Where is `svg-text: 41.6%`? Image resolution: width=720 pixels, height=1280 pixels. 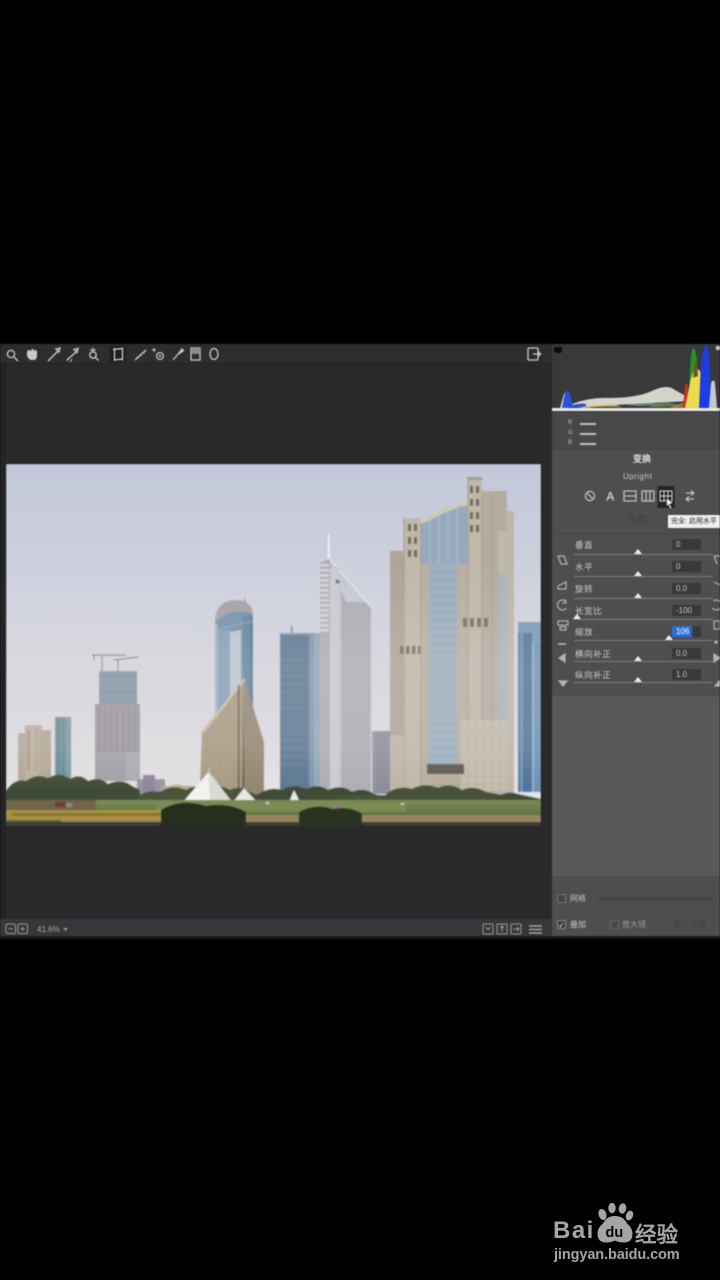
svg-text: 41.6% is located at coordinates (48, 929).